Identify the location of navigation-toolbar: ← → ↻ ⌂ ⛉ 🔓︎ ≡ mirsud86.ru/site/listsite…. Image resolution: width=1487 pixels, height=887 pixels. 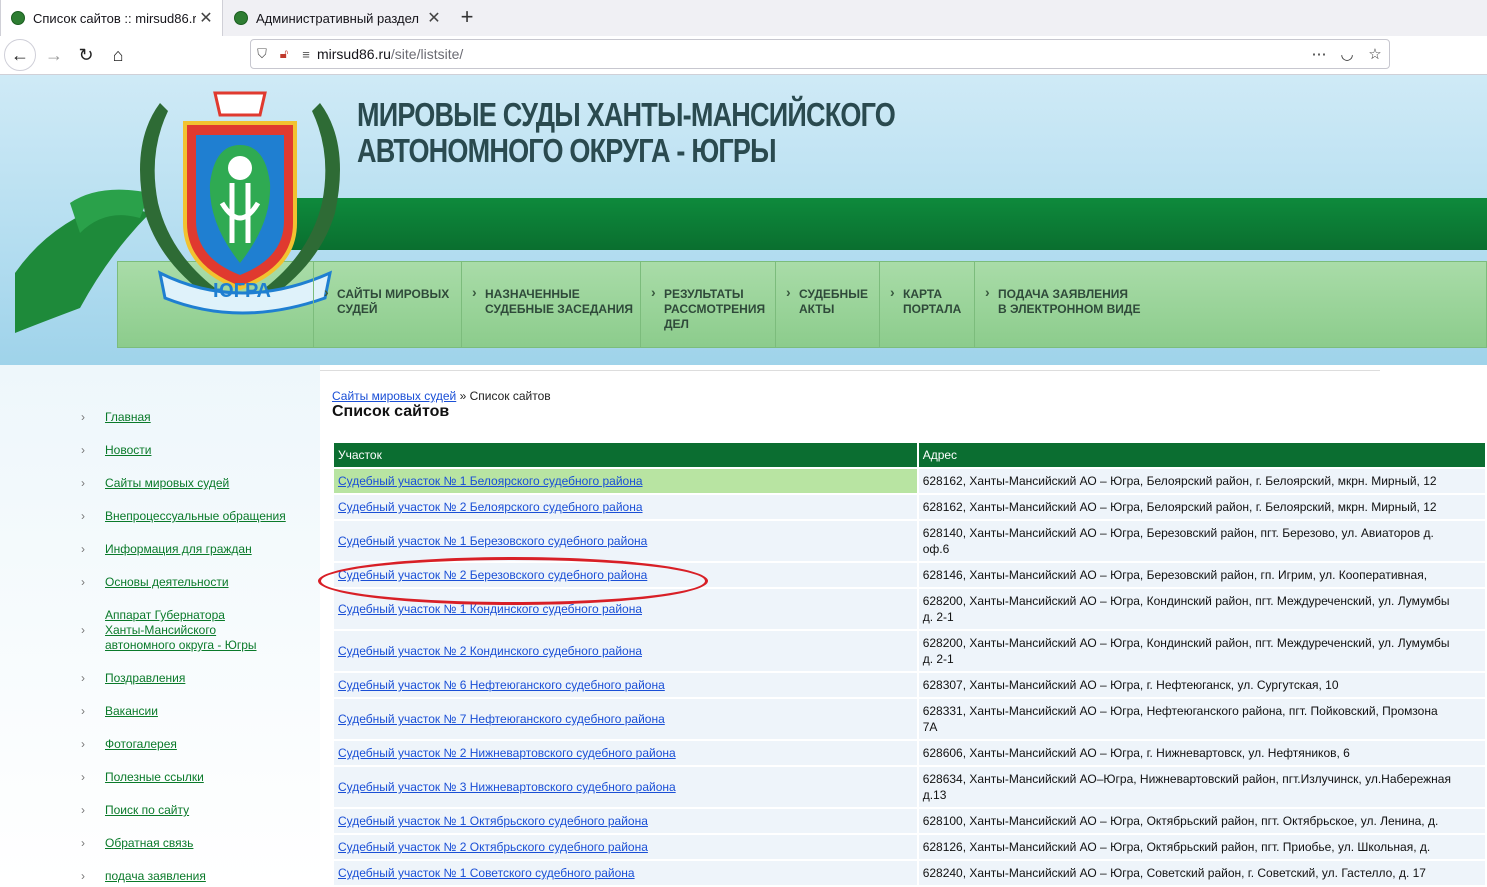
(743, 55).